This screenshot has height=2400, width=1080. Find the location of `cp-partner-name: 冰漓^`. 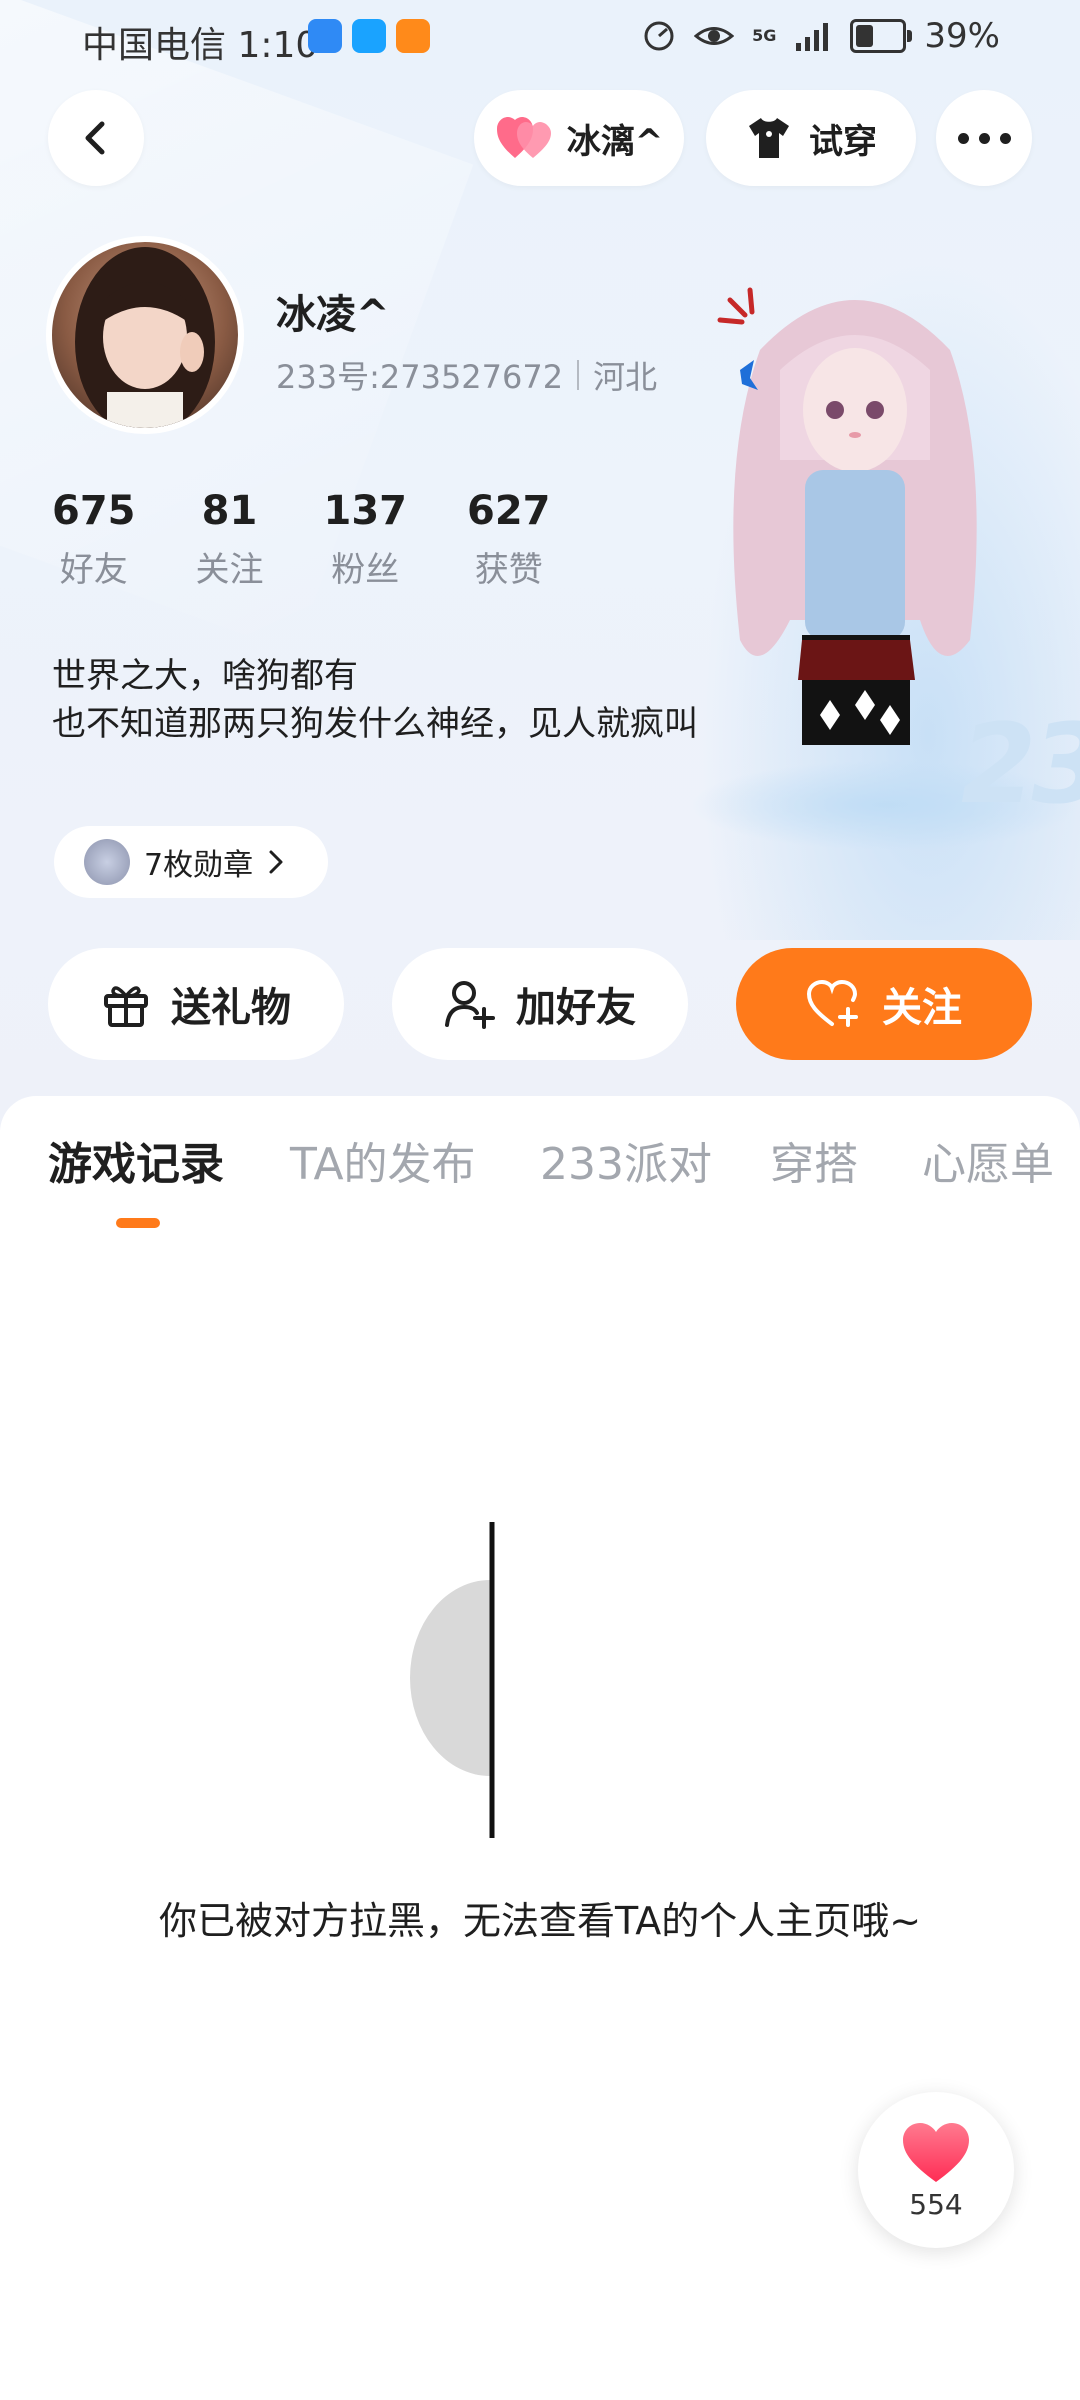

cp-partner-name: 冰漓^ is located at coordinates (615, 141).